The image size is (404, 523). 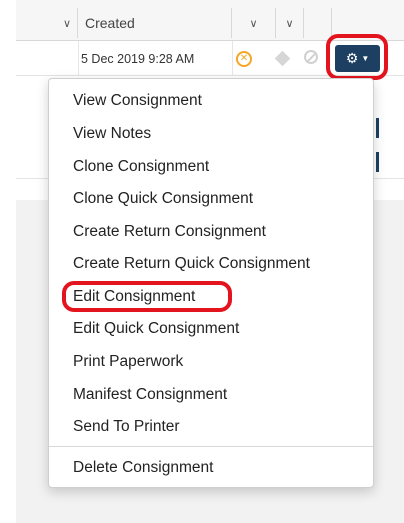 I want to click on menu-item-delete-consignment: Delete Consignment, so click(x=143, y=468).